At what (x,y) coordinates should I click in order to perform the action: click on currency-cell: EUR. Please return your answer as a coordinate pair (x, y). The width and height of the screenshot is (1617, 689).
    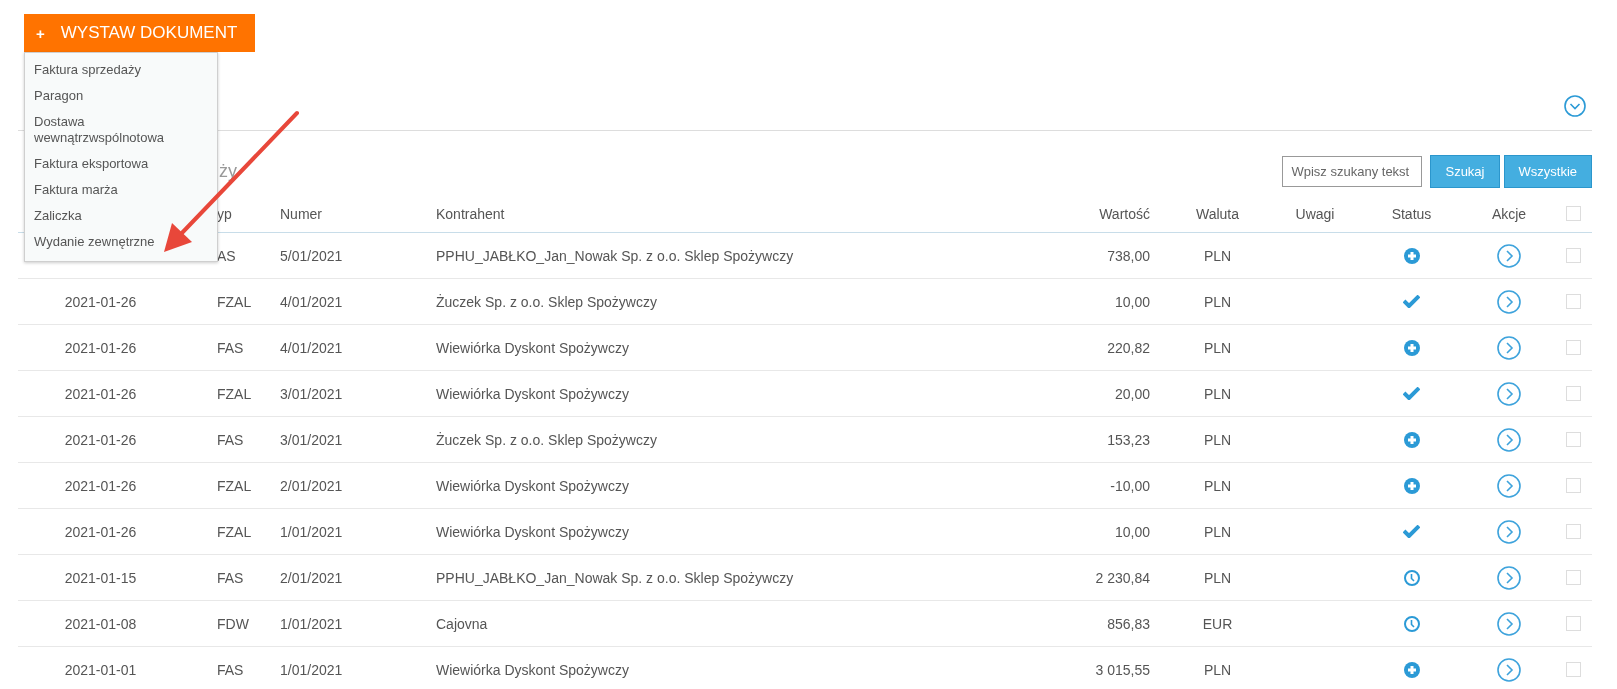
    Looking at the image, I should click on (1217, 623).